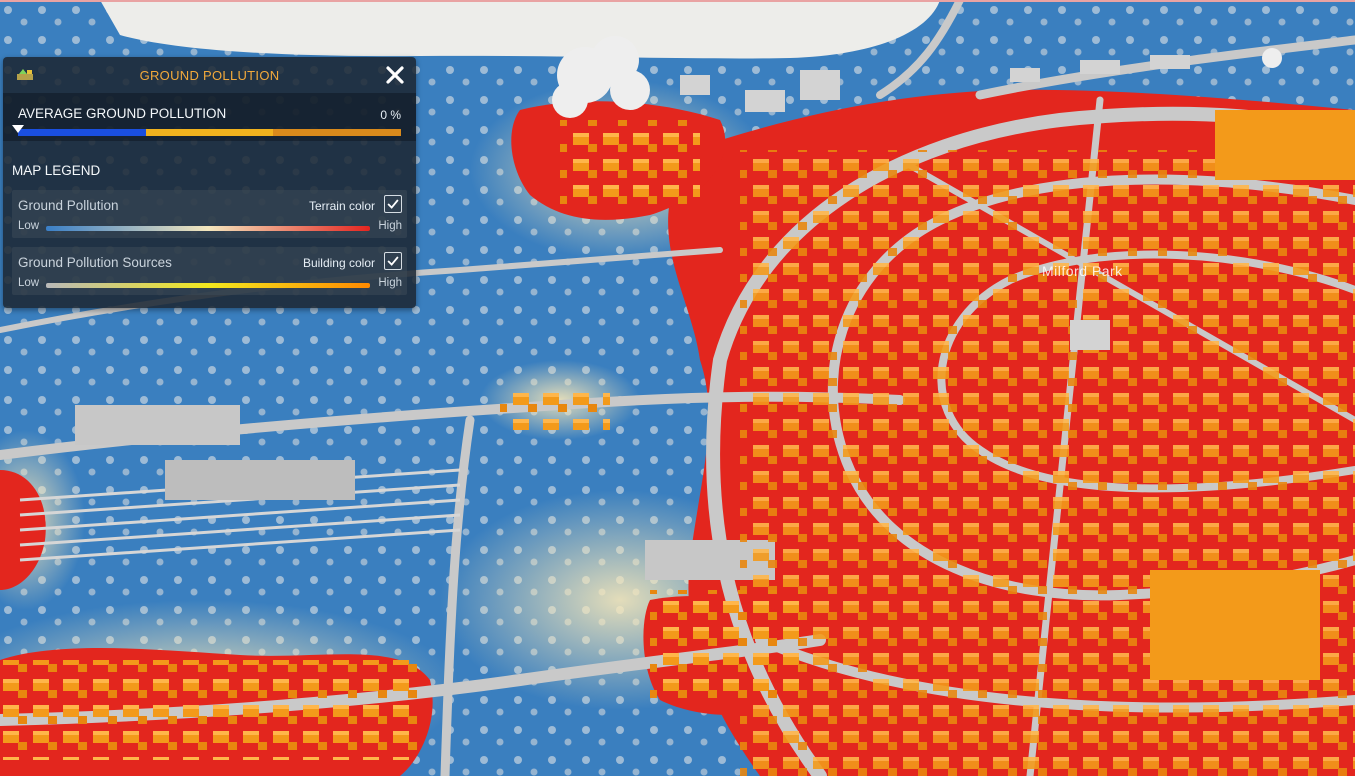 The image size is (1355, 776). What do you see at coordinates (393, 261) in the screenshot?
I see `building-color-checkbox` at bounding box center [393, 261].